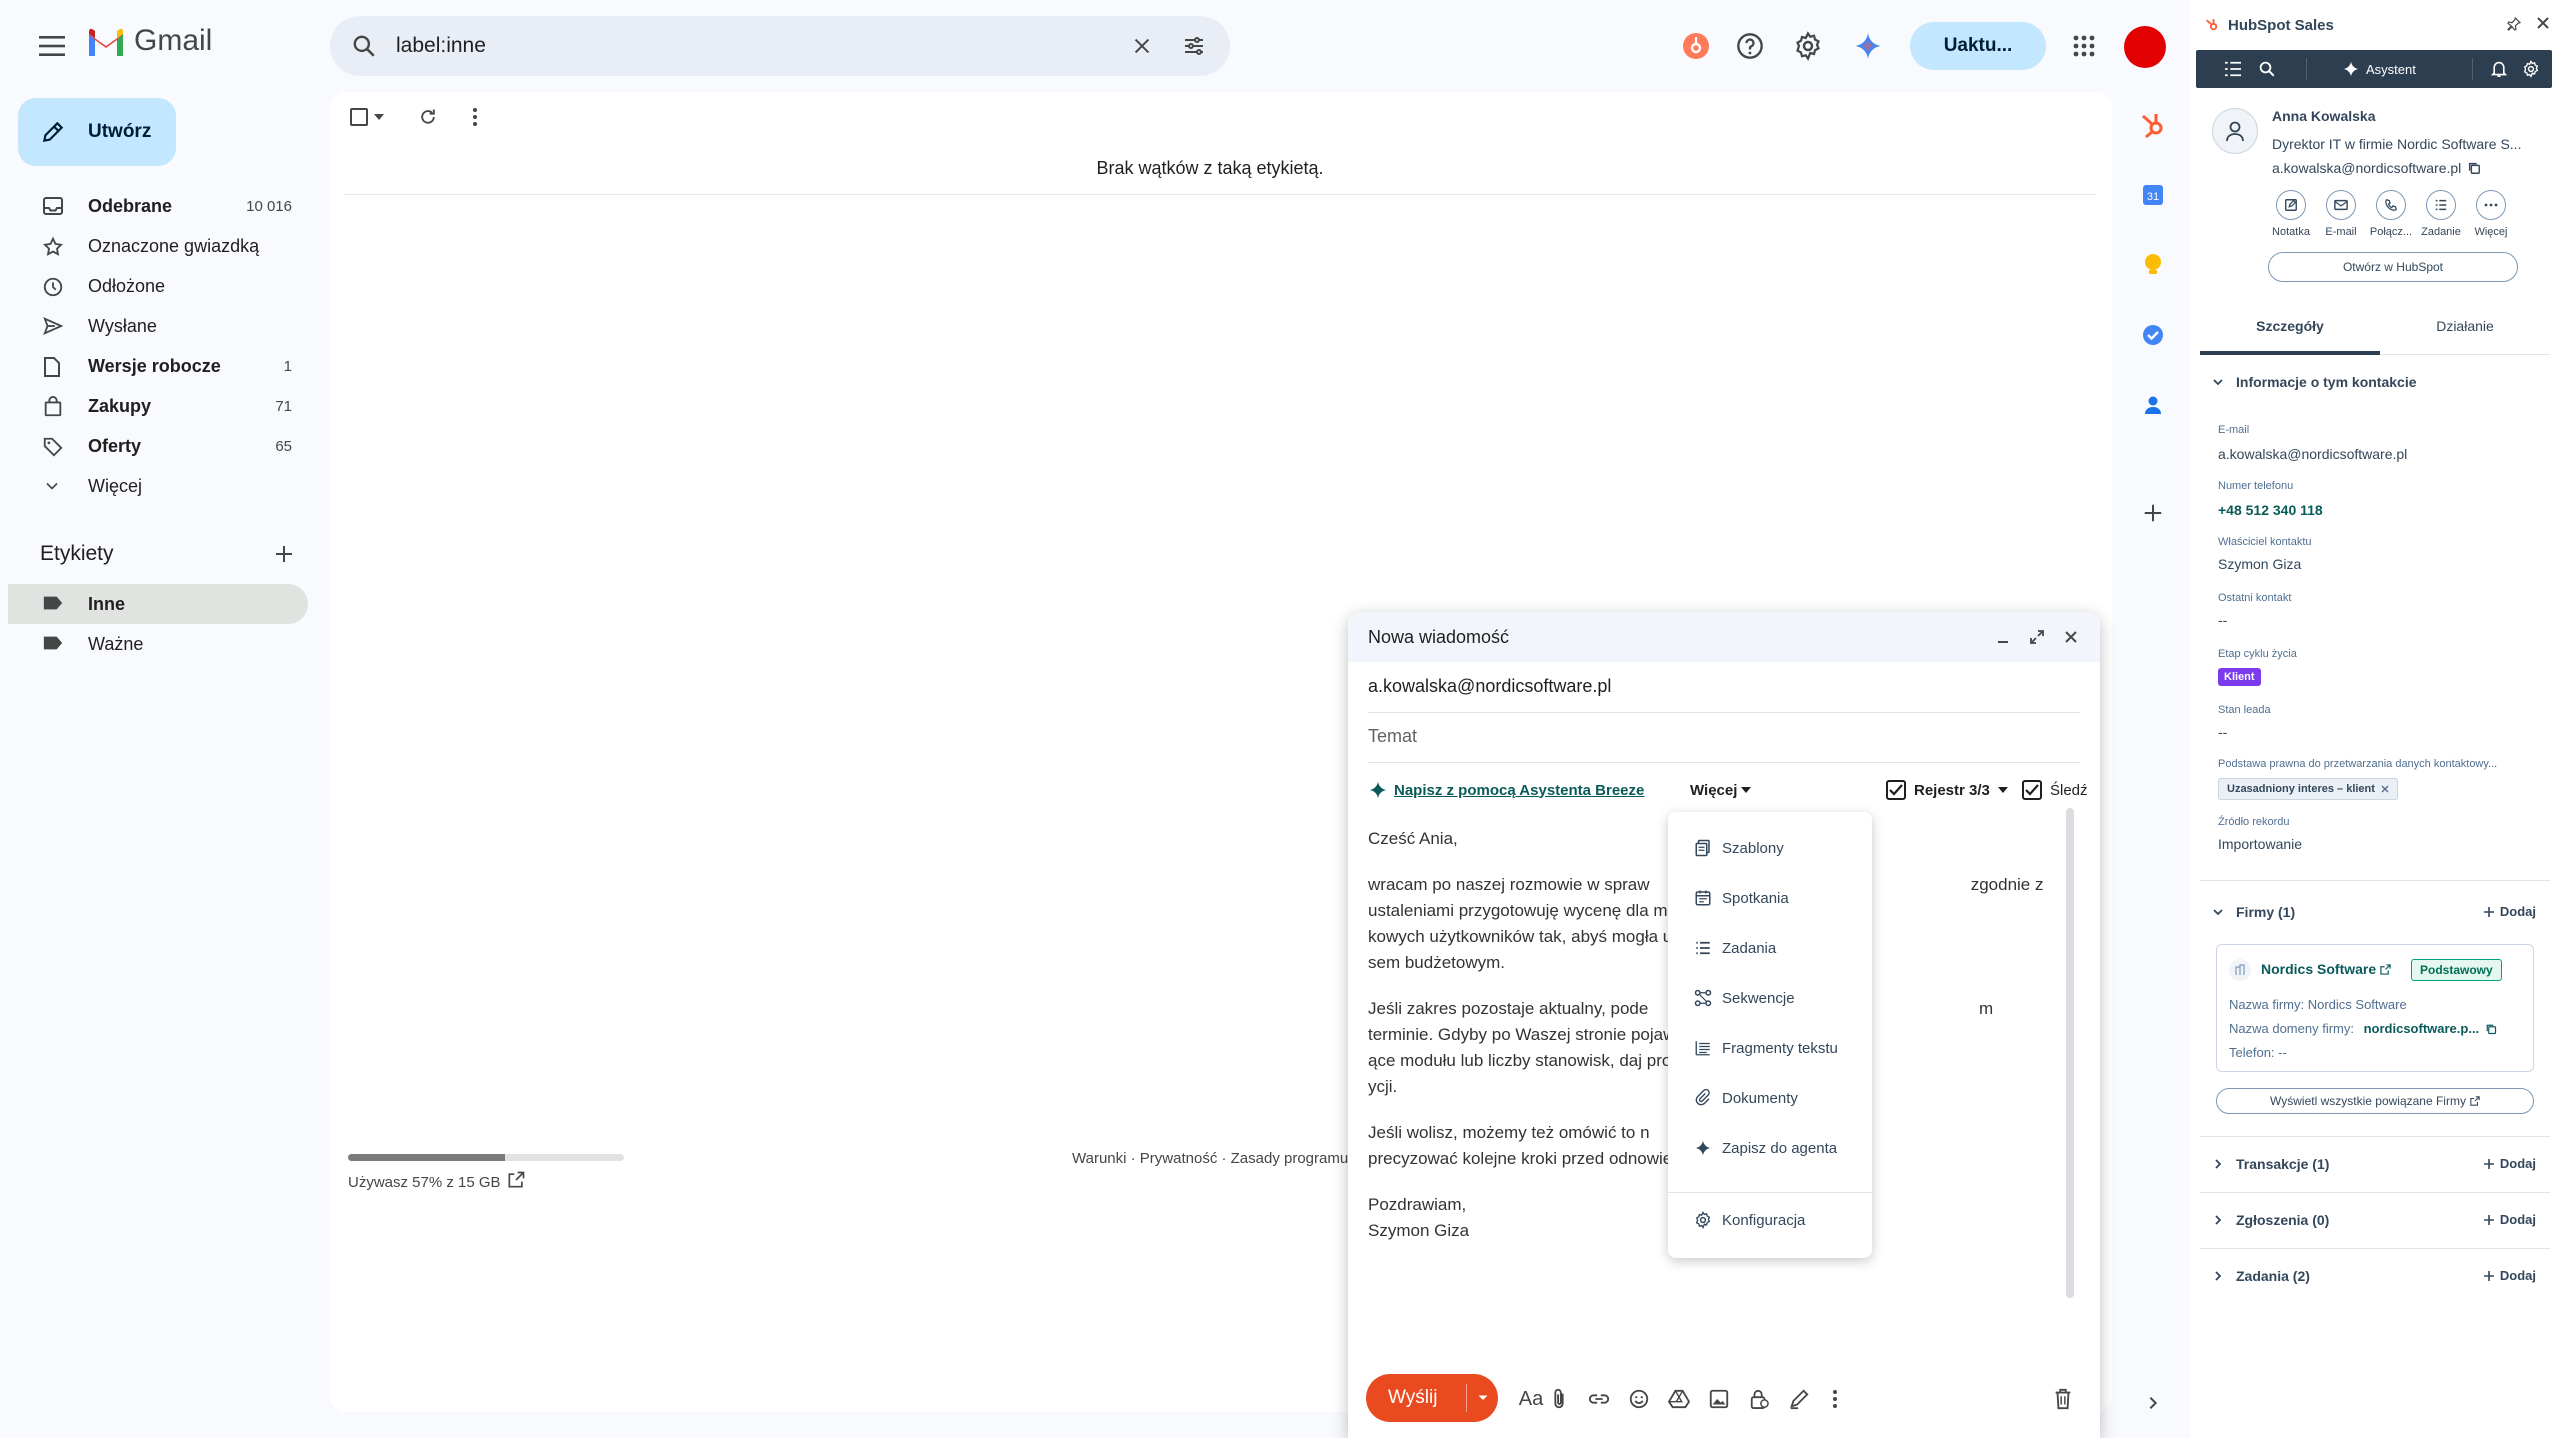 This screenshot has height=1438, width=2560. Describe the element at coordinates (1142, 46) in the screenshot. I see `clear-search-icon` at that location.